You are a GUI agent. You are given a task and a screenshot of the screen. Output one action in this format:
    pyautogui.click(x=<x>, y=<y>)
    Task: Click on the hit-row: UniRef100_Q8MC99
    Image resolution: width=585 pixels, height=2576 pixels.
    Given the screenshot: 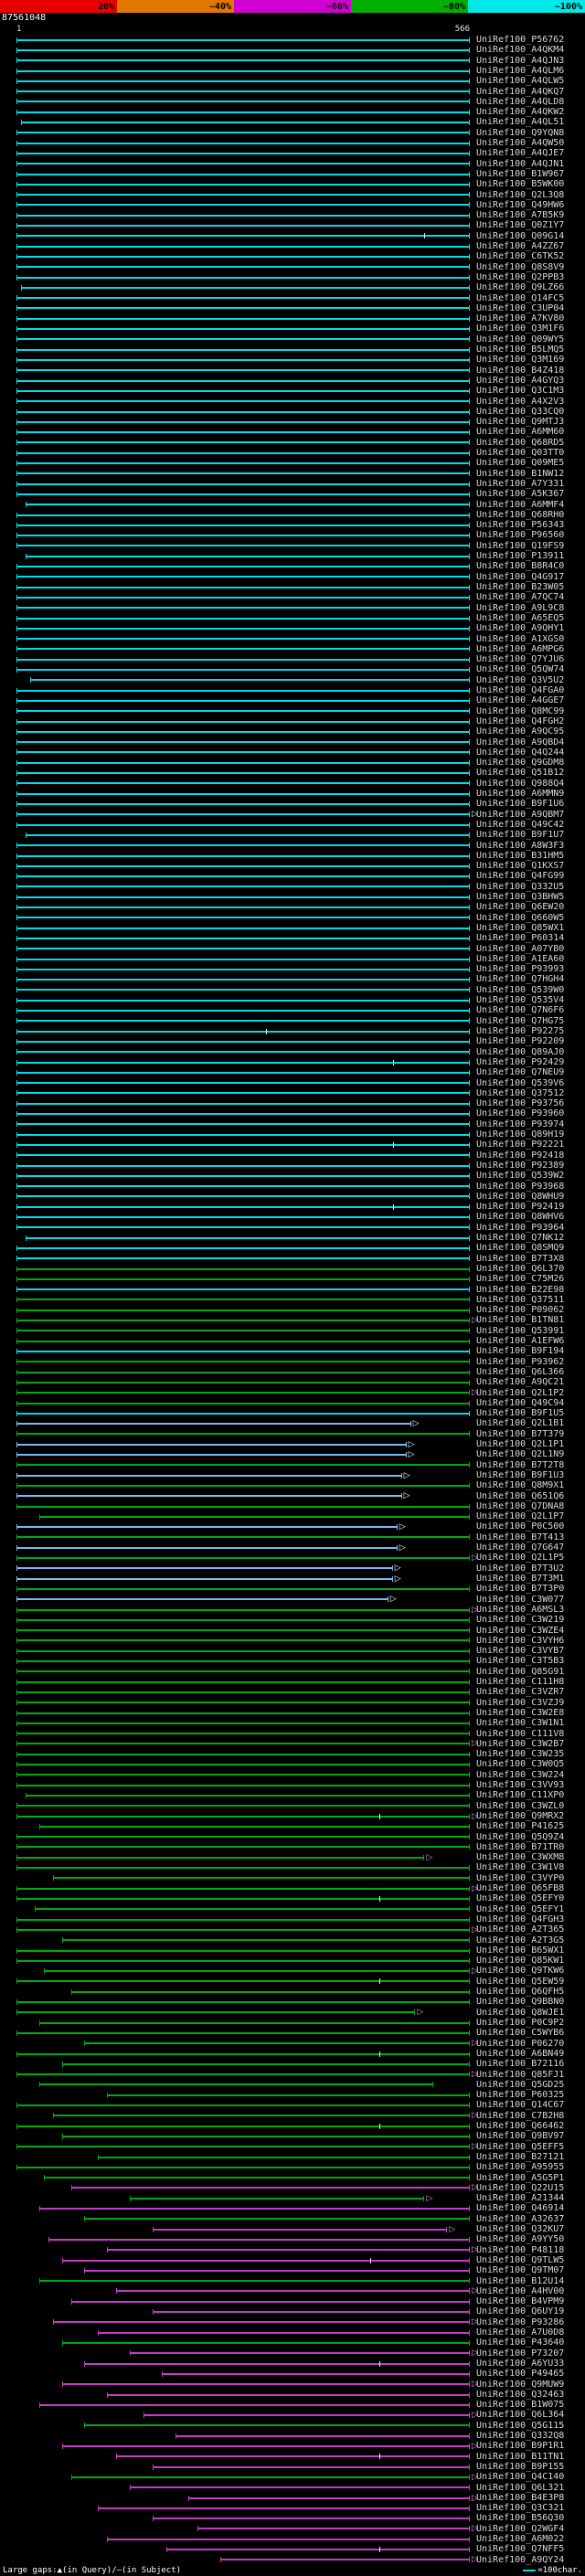 What is the action you would take?
    pyautogui.click(x=293, y=711)
    